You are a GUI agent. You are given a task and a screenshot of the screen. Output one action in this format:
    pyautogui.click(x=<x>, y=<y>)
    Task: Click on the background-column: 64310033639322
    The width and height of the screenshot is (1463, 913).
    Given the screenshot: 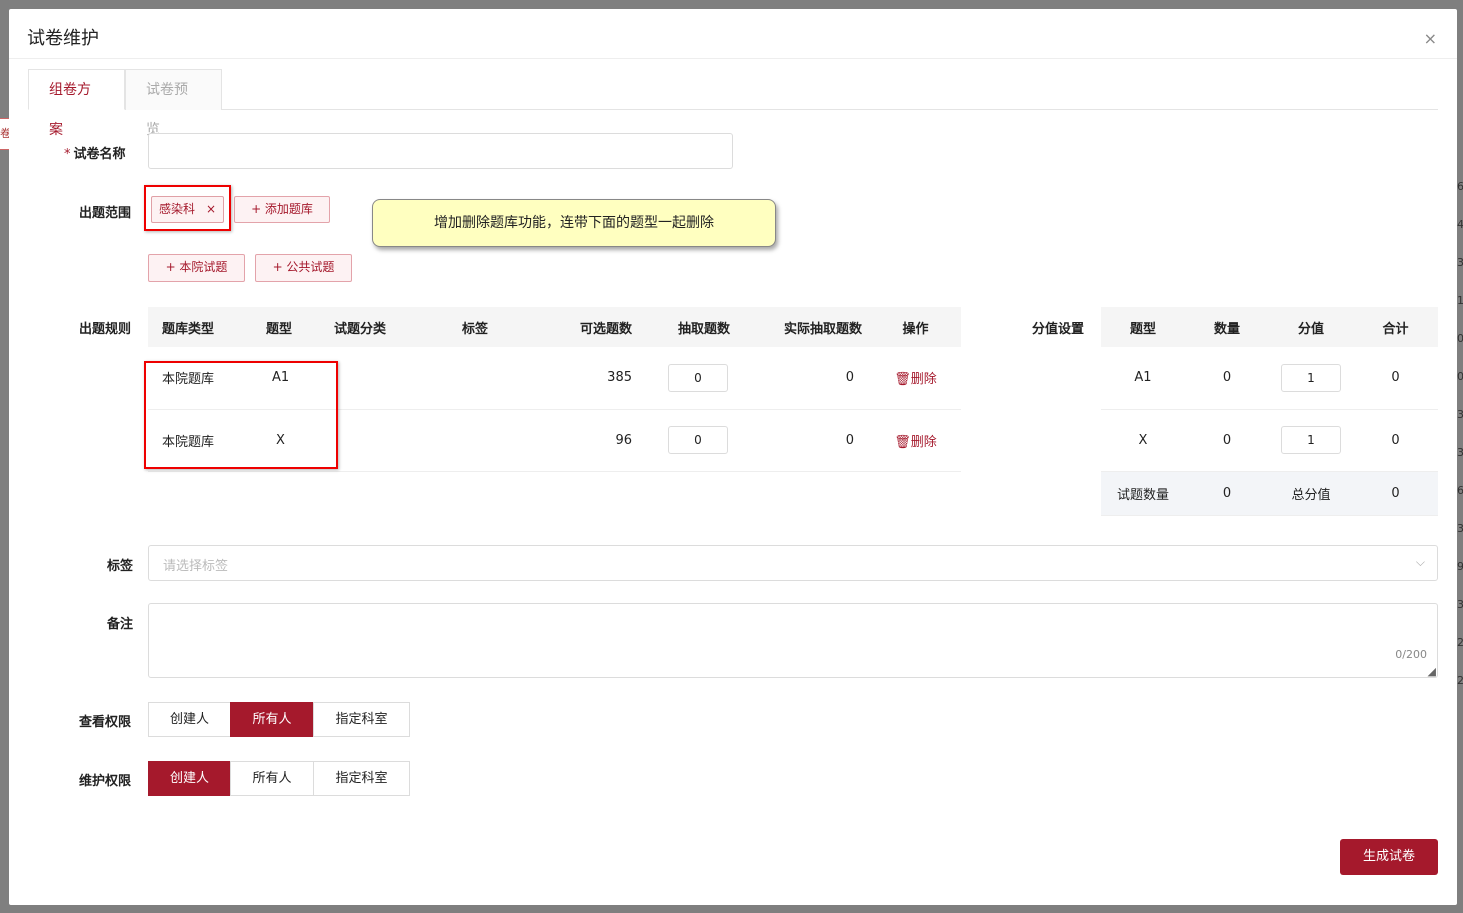 What is the action you would take?
    pyautogui.click(x=1460, y=433)
    